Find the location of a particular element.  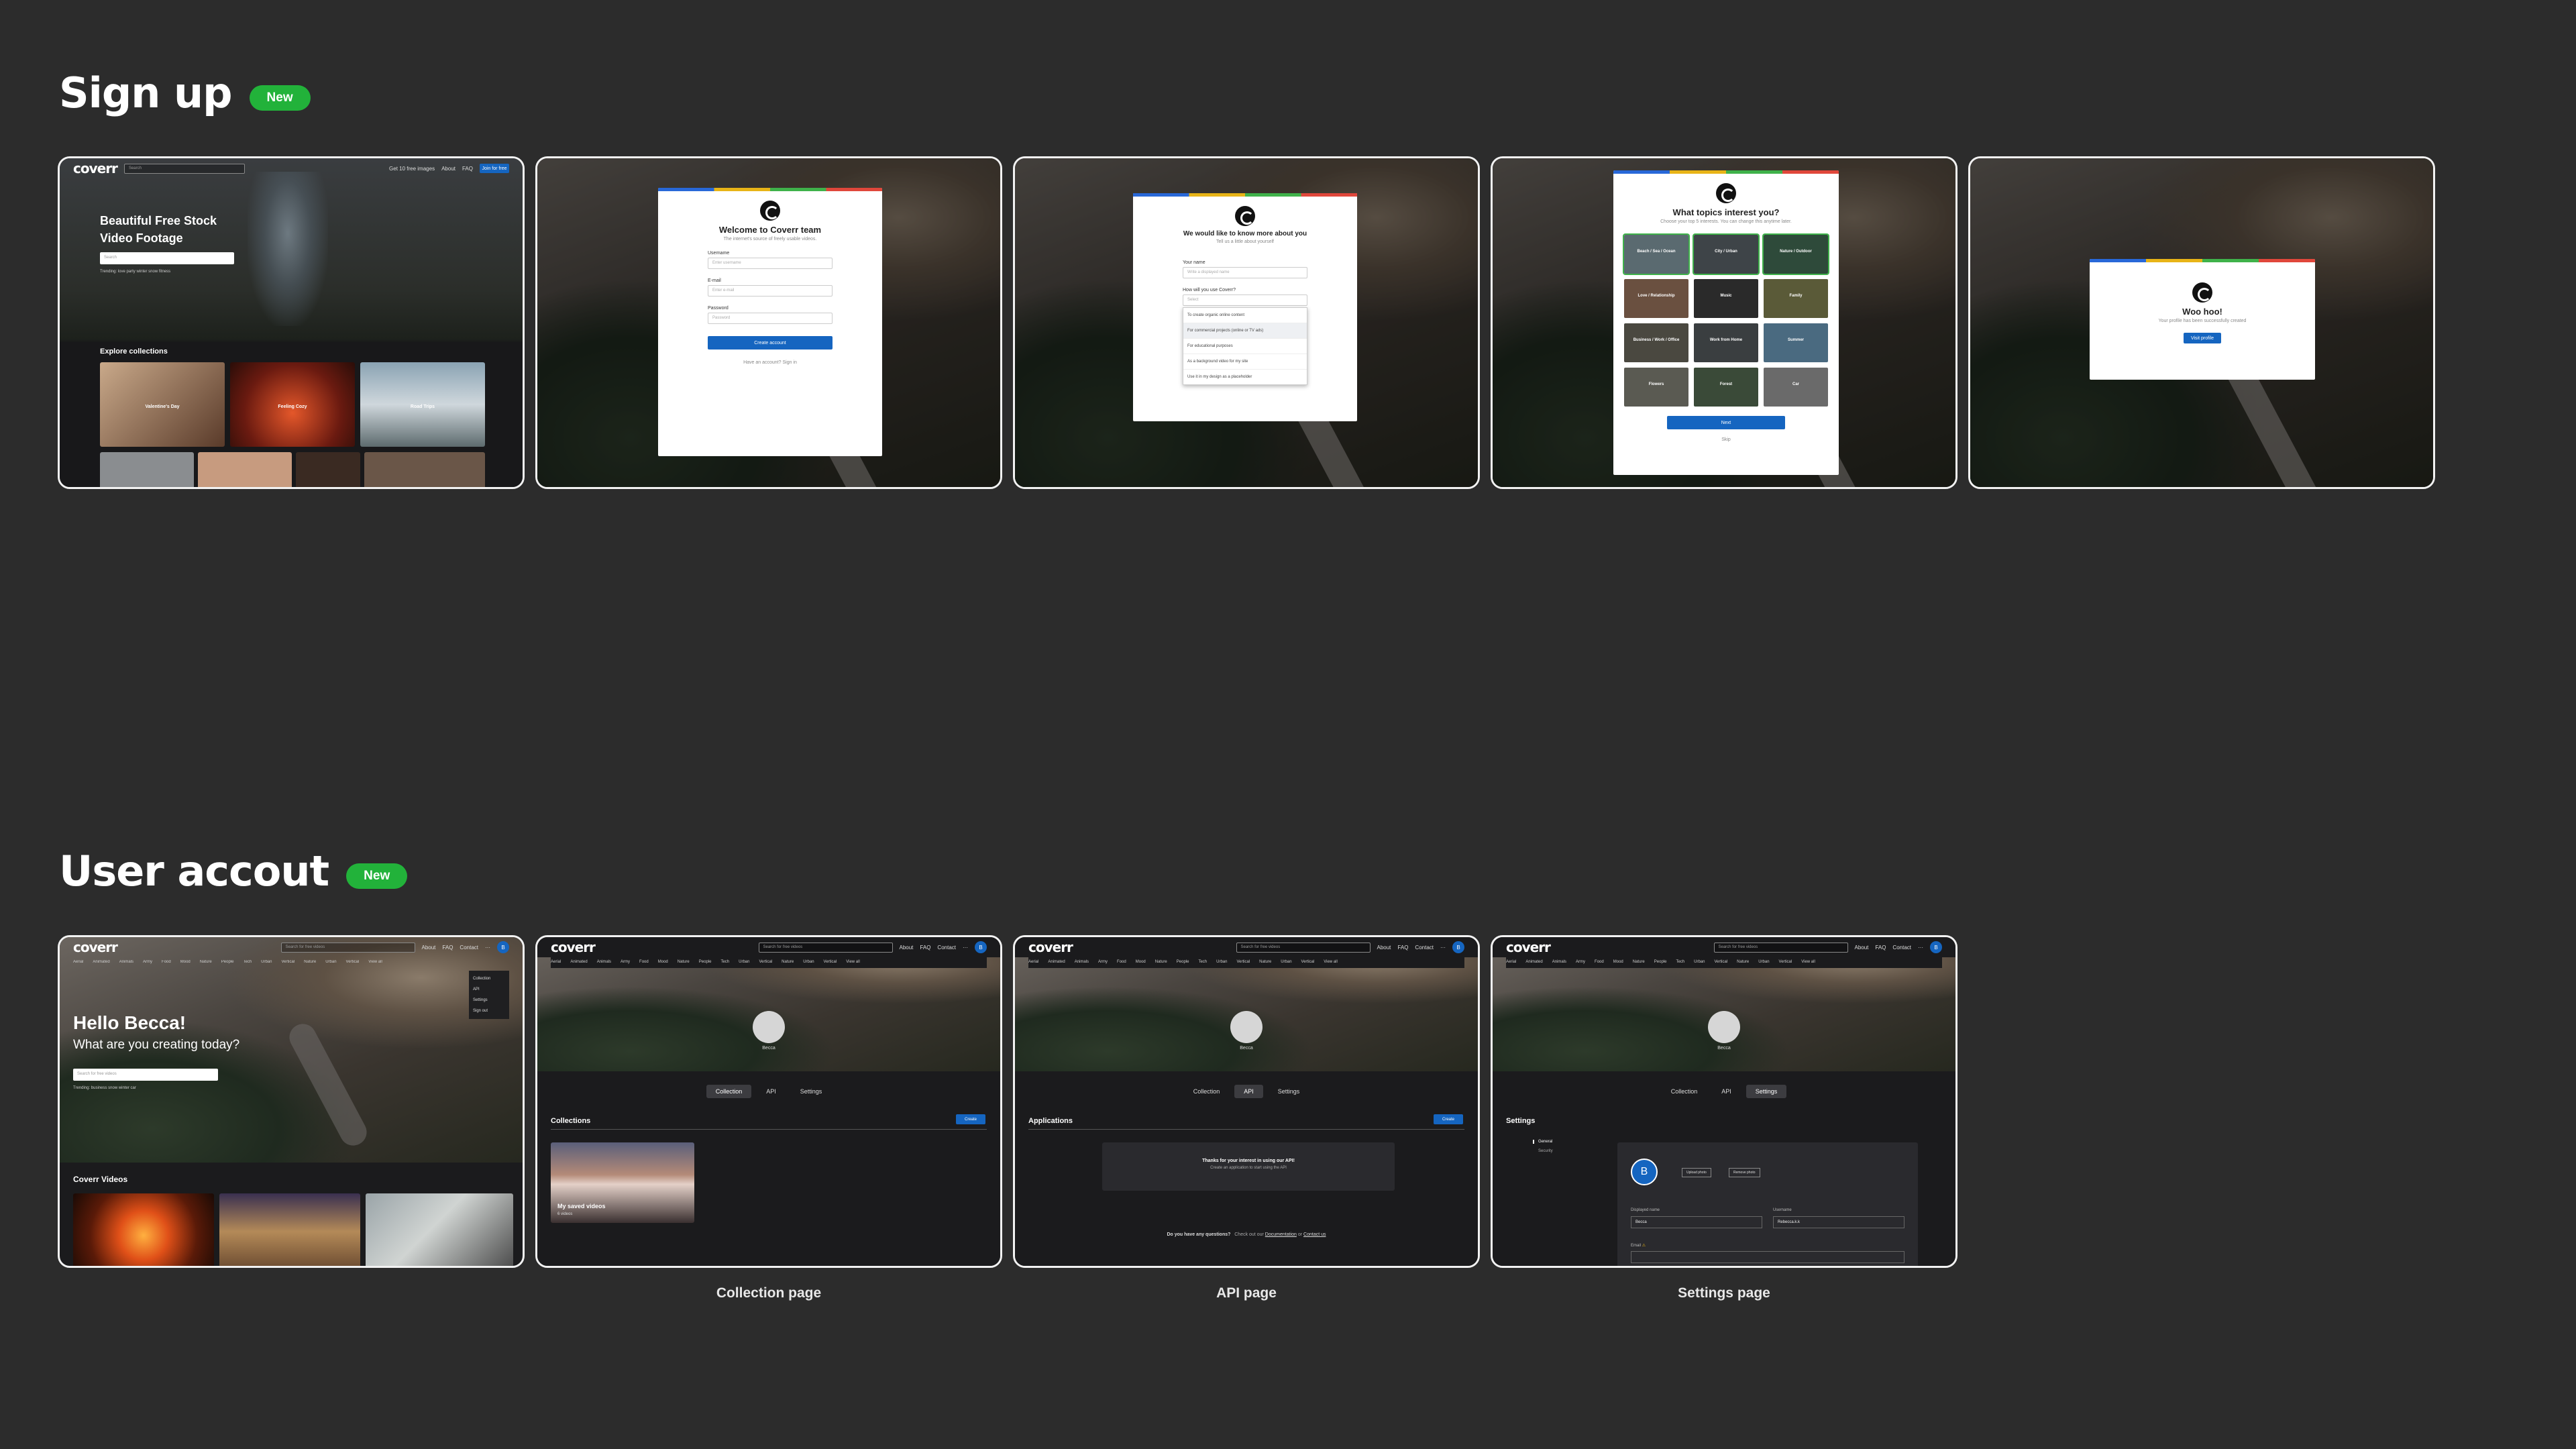

use-select: Select is located at coordinates (1245, 300).